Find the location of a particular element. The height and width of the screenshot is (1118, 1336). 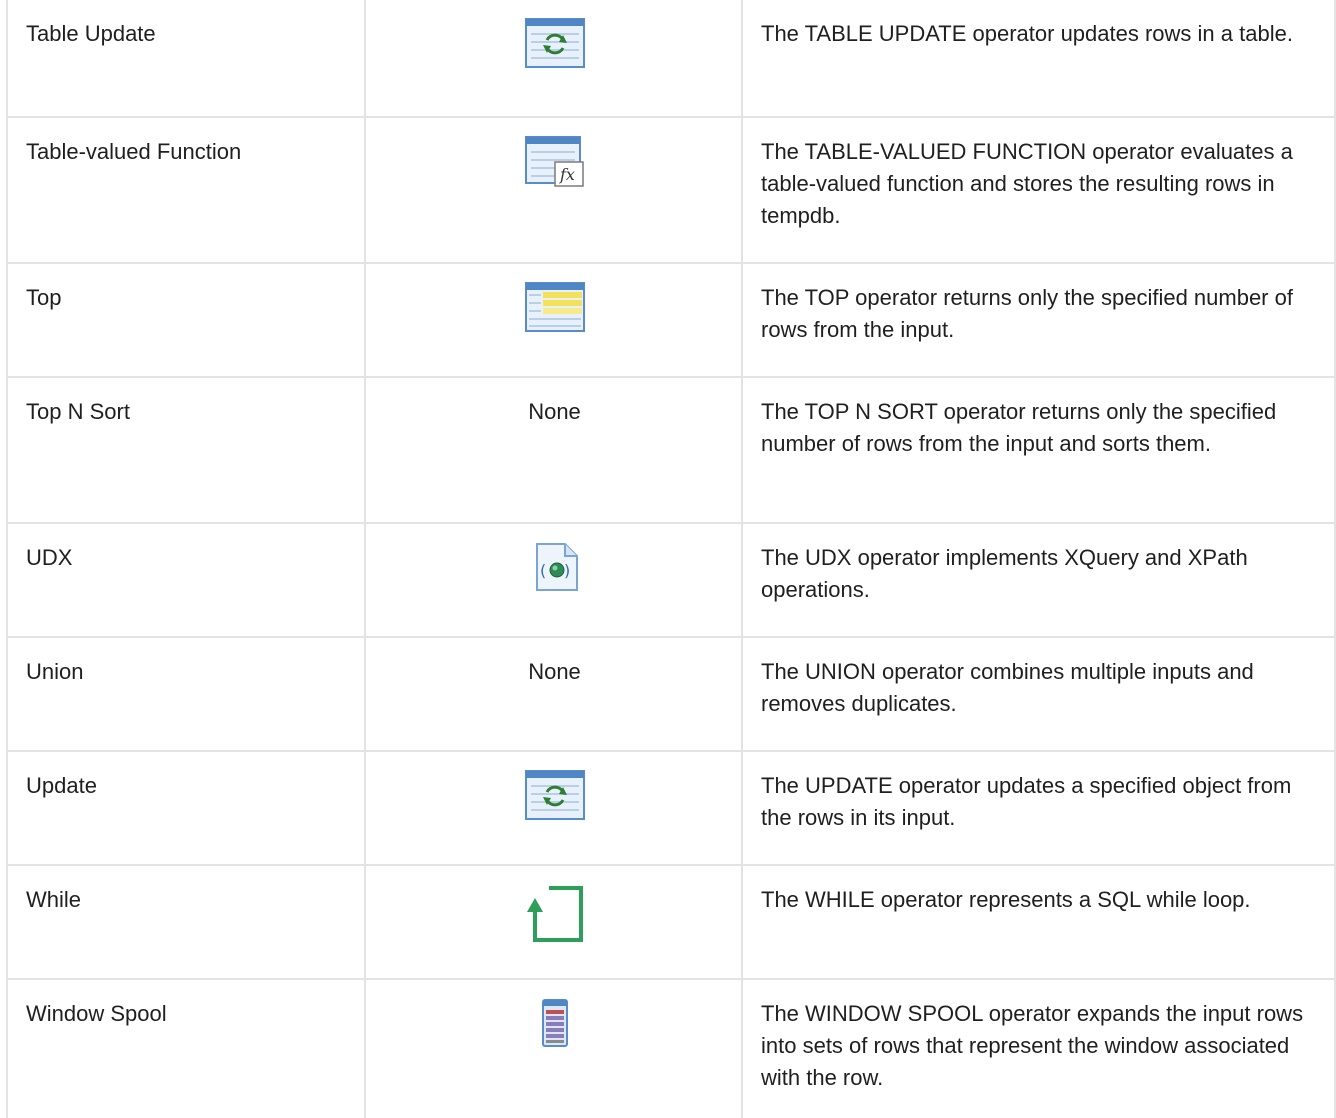

while-loop-icon is located at coordinates (554, 914).